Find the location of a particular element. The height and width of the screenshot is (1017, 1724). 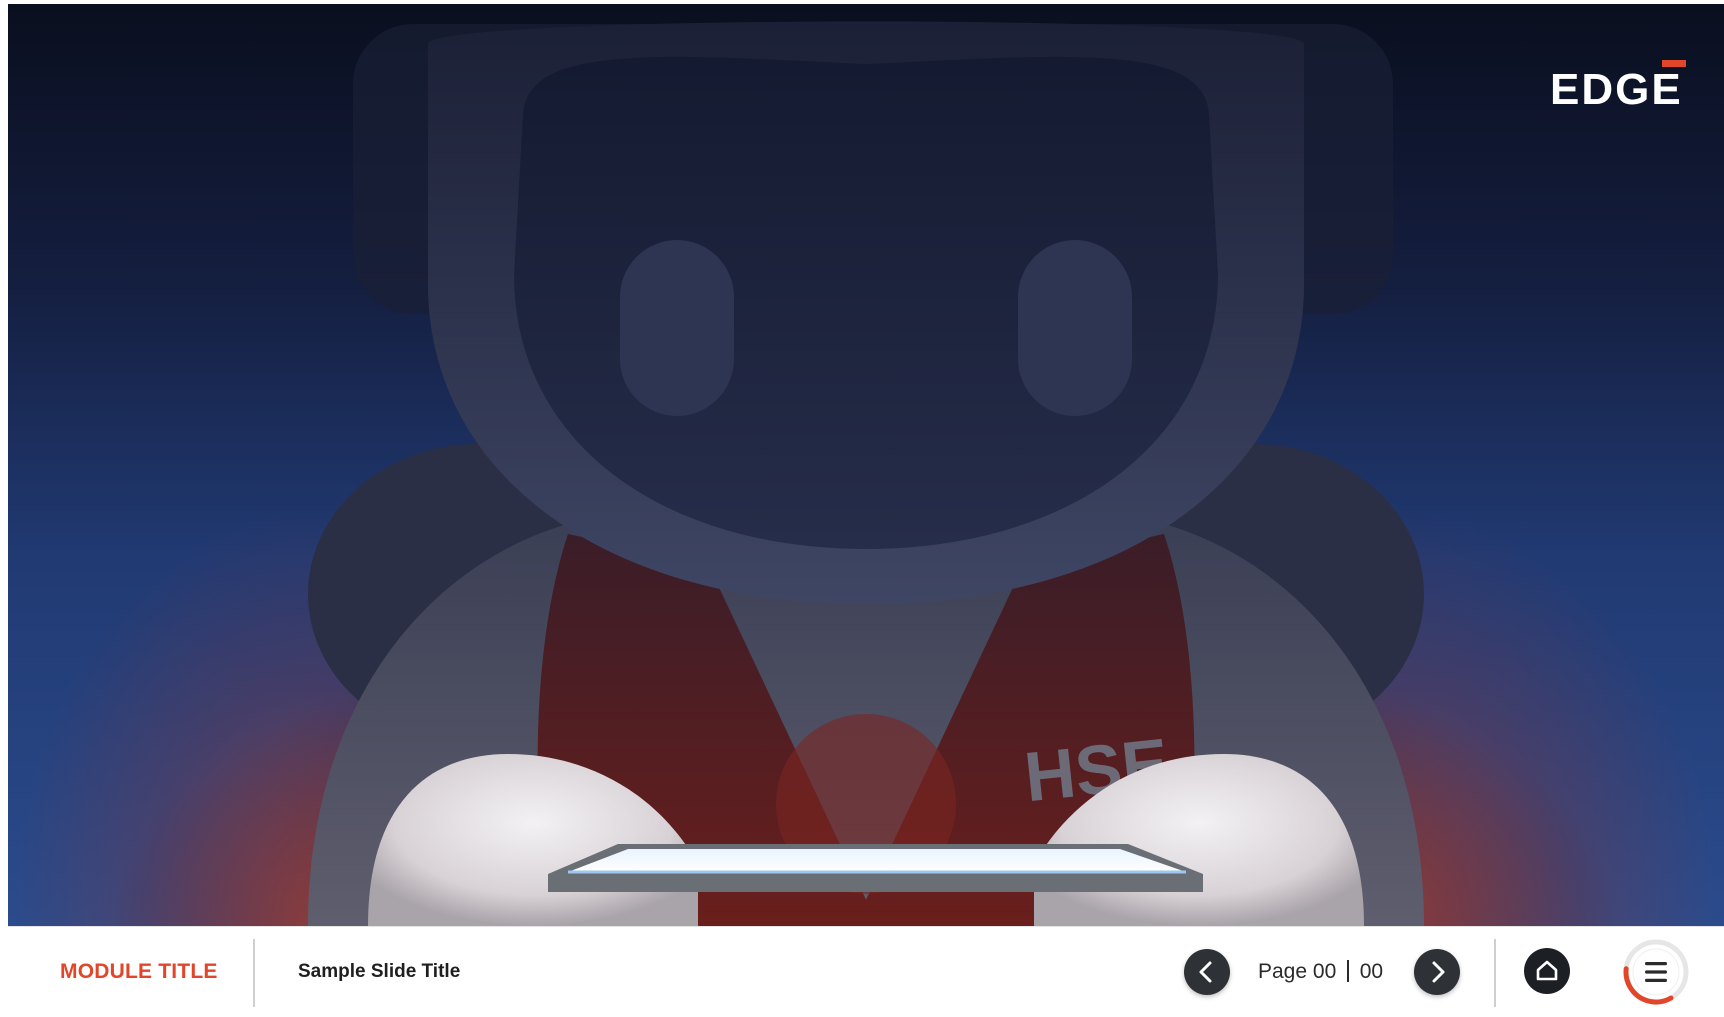

previous-button is located at coordinates (1207, 972).